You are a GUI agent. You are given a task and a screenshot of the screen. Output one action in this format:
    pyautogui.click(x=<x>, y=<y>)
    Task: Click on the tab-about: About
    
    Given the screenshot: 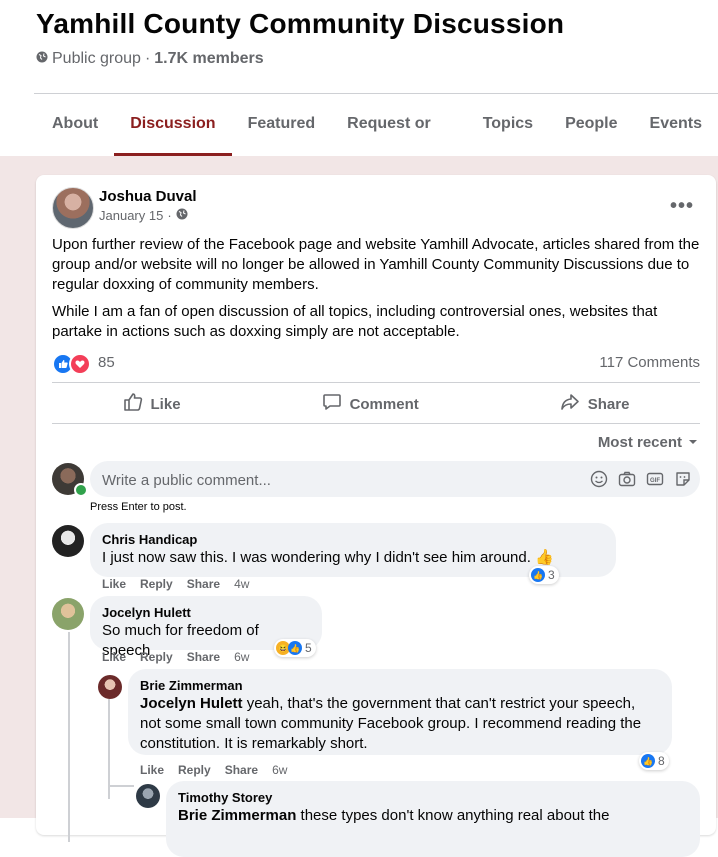 What is the action you would take?
    pyautogui.click(x=75, y=124)
    